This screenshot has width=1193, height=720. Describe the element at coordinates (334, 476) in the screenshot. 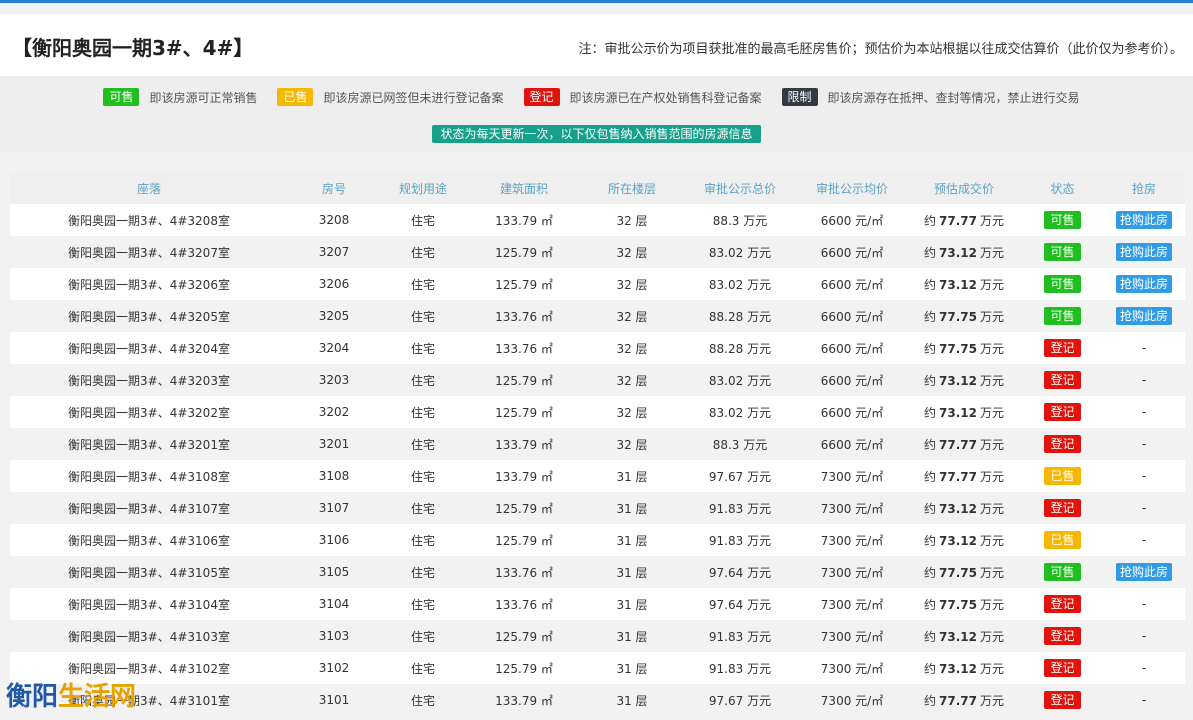

I see `cell-room: 3108` at that location.